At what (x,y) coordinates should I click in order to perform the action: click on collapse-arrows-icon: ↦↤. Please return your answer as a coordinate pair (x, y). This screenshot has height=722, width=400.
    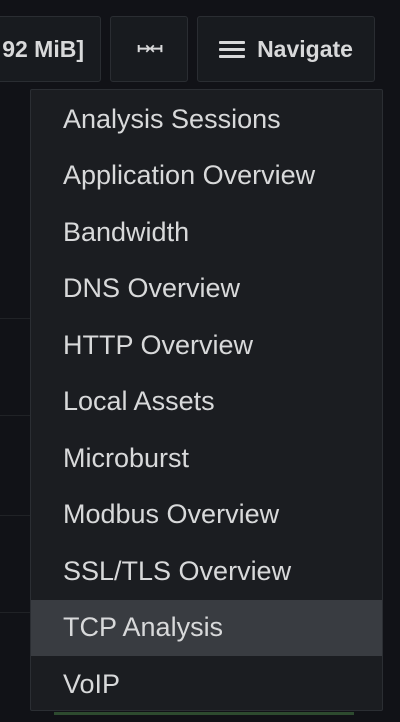
    Looking at the image, I should click on (149, 48).